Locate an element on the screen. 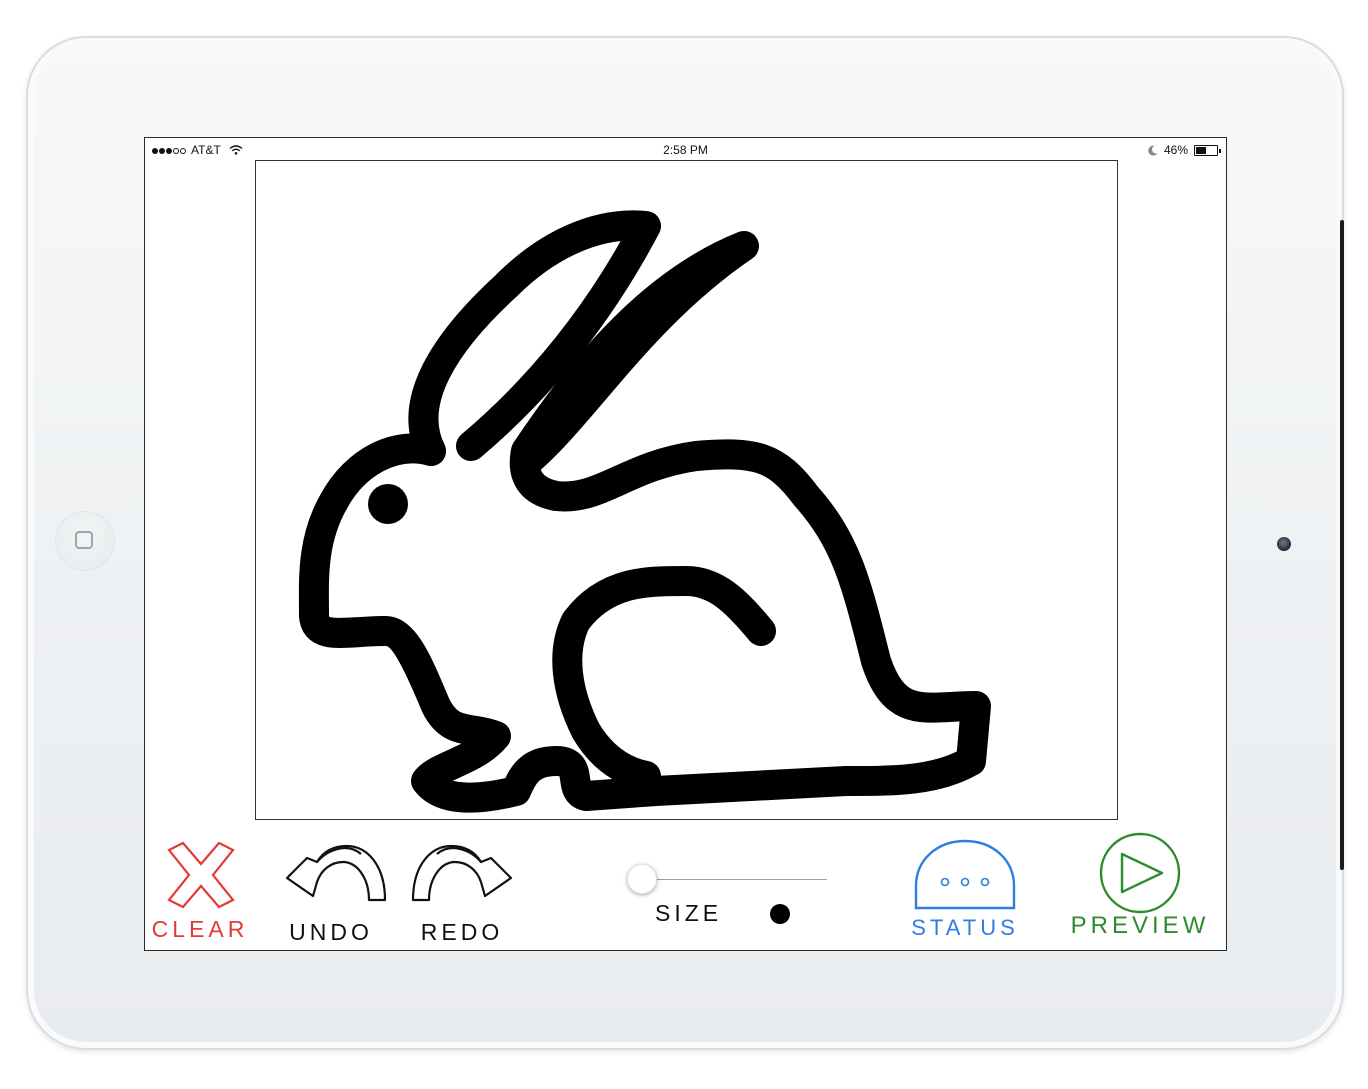 The image size is (1368, 1089). battery-group: 46% is located at coordinates (1184, 150).